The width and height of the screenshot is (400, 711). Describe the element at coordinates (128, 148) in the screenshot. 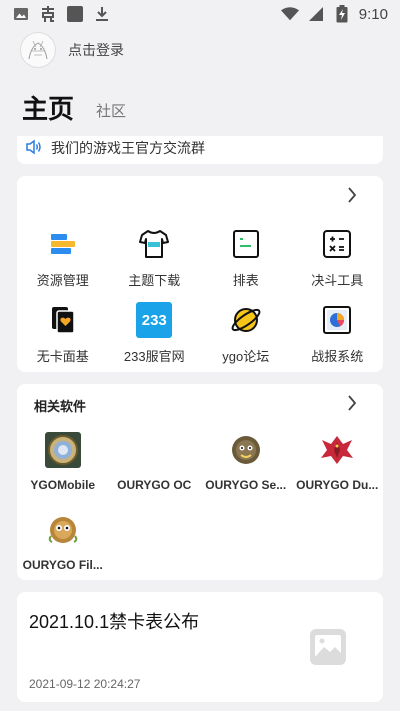

I see `notice-text: 我们的游戏王官方交流群` at that location.